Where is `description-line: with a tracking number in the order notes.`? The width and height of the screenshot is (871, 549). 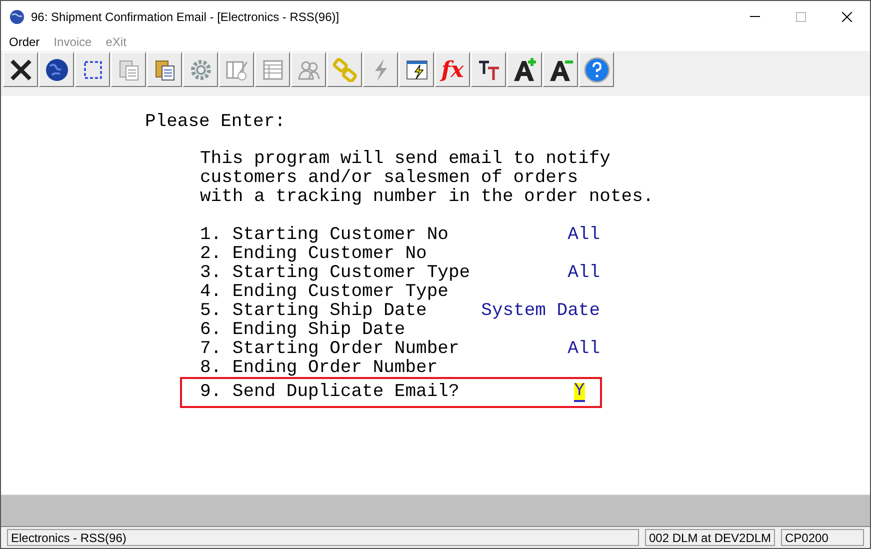
description-line: with a tracking number in the order notes. is located at coordinates (427, 197).